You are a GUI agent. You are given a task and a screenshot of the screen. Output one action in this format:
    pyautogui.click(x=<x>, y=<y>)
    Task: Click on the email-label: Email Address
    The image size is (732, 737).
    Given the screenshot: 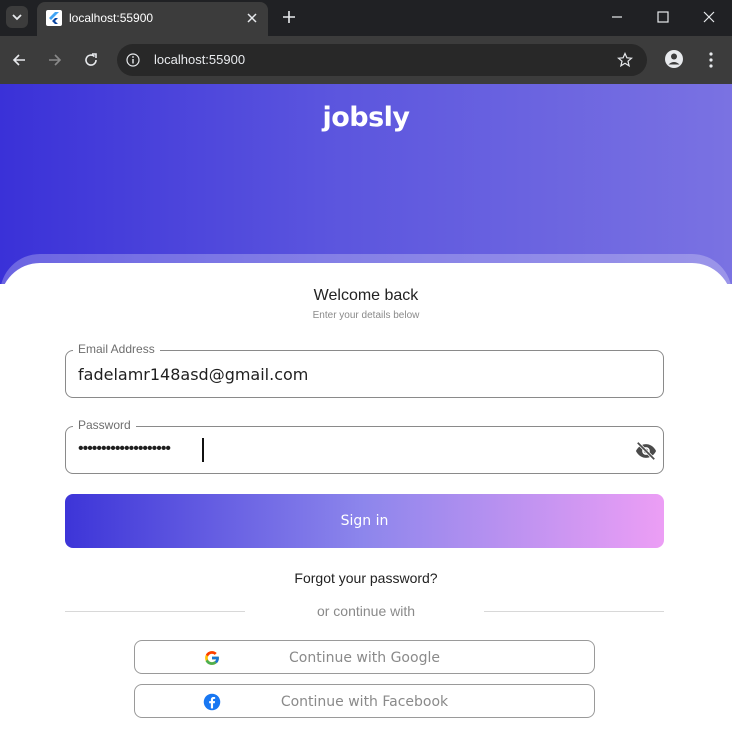 What is the action you would take?
    pyautogui.click(x=116, y=349)
    